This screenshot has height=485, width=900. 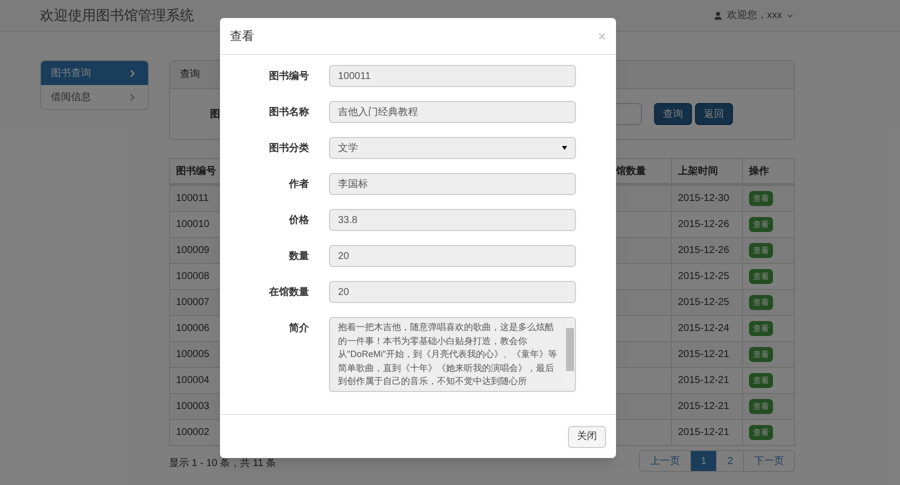 What do you see at coordinates (288, 149) in the screenshot?
I see `field-label: 图书分类` at bounding box center [288, 149].